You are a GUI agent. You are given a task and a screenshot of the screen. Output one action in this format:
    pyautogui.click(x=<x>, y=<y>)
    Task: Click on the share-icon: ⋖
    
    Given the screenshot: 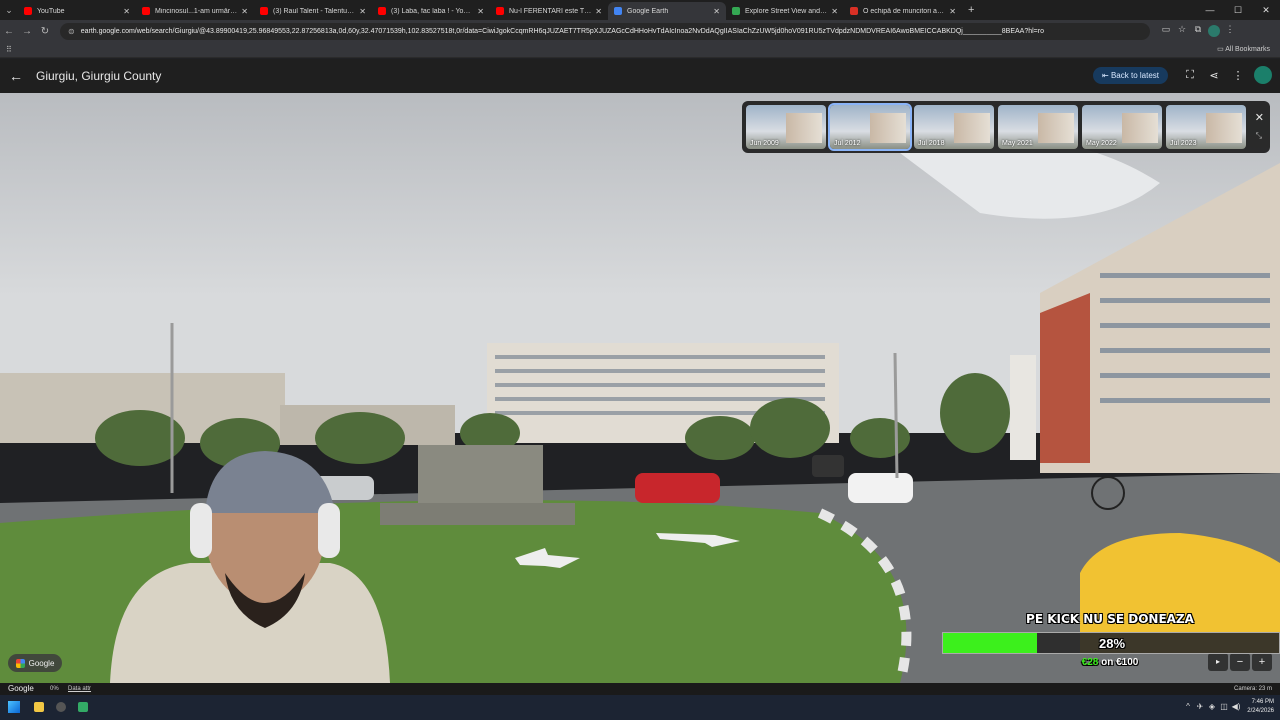 What is the action you would take?
    pyautogui.click(x=1214, y=75)
    